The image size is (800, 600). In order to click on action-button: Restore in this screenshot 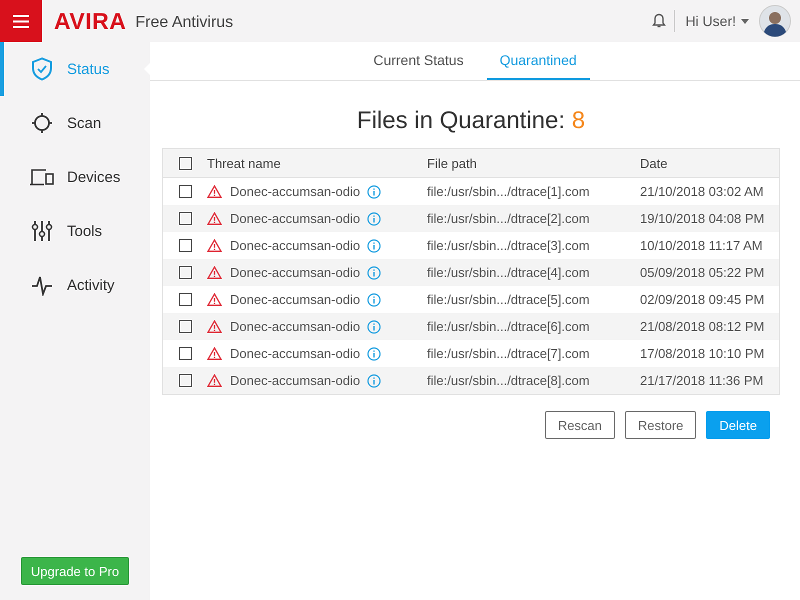, I will do `click(660, 425)`.